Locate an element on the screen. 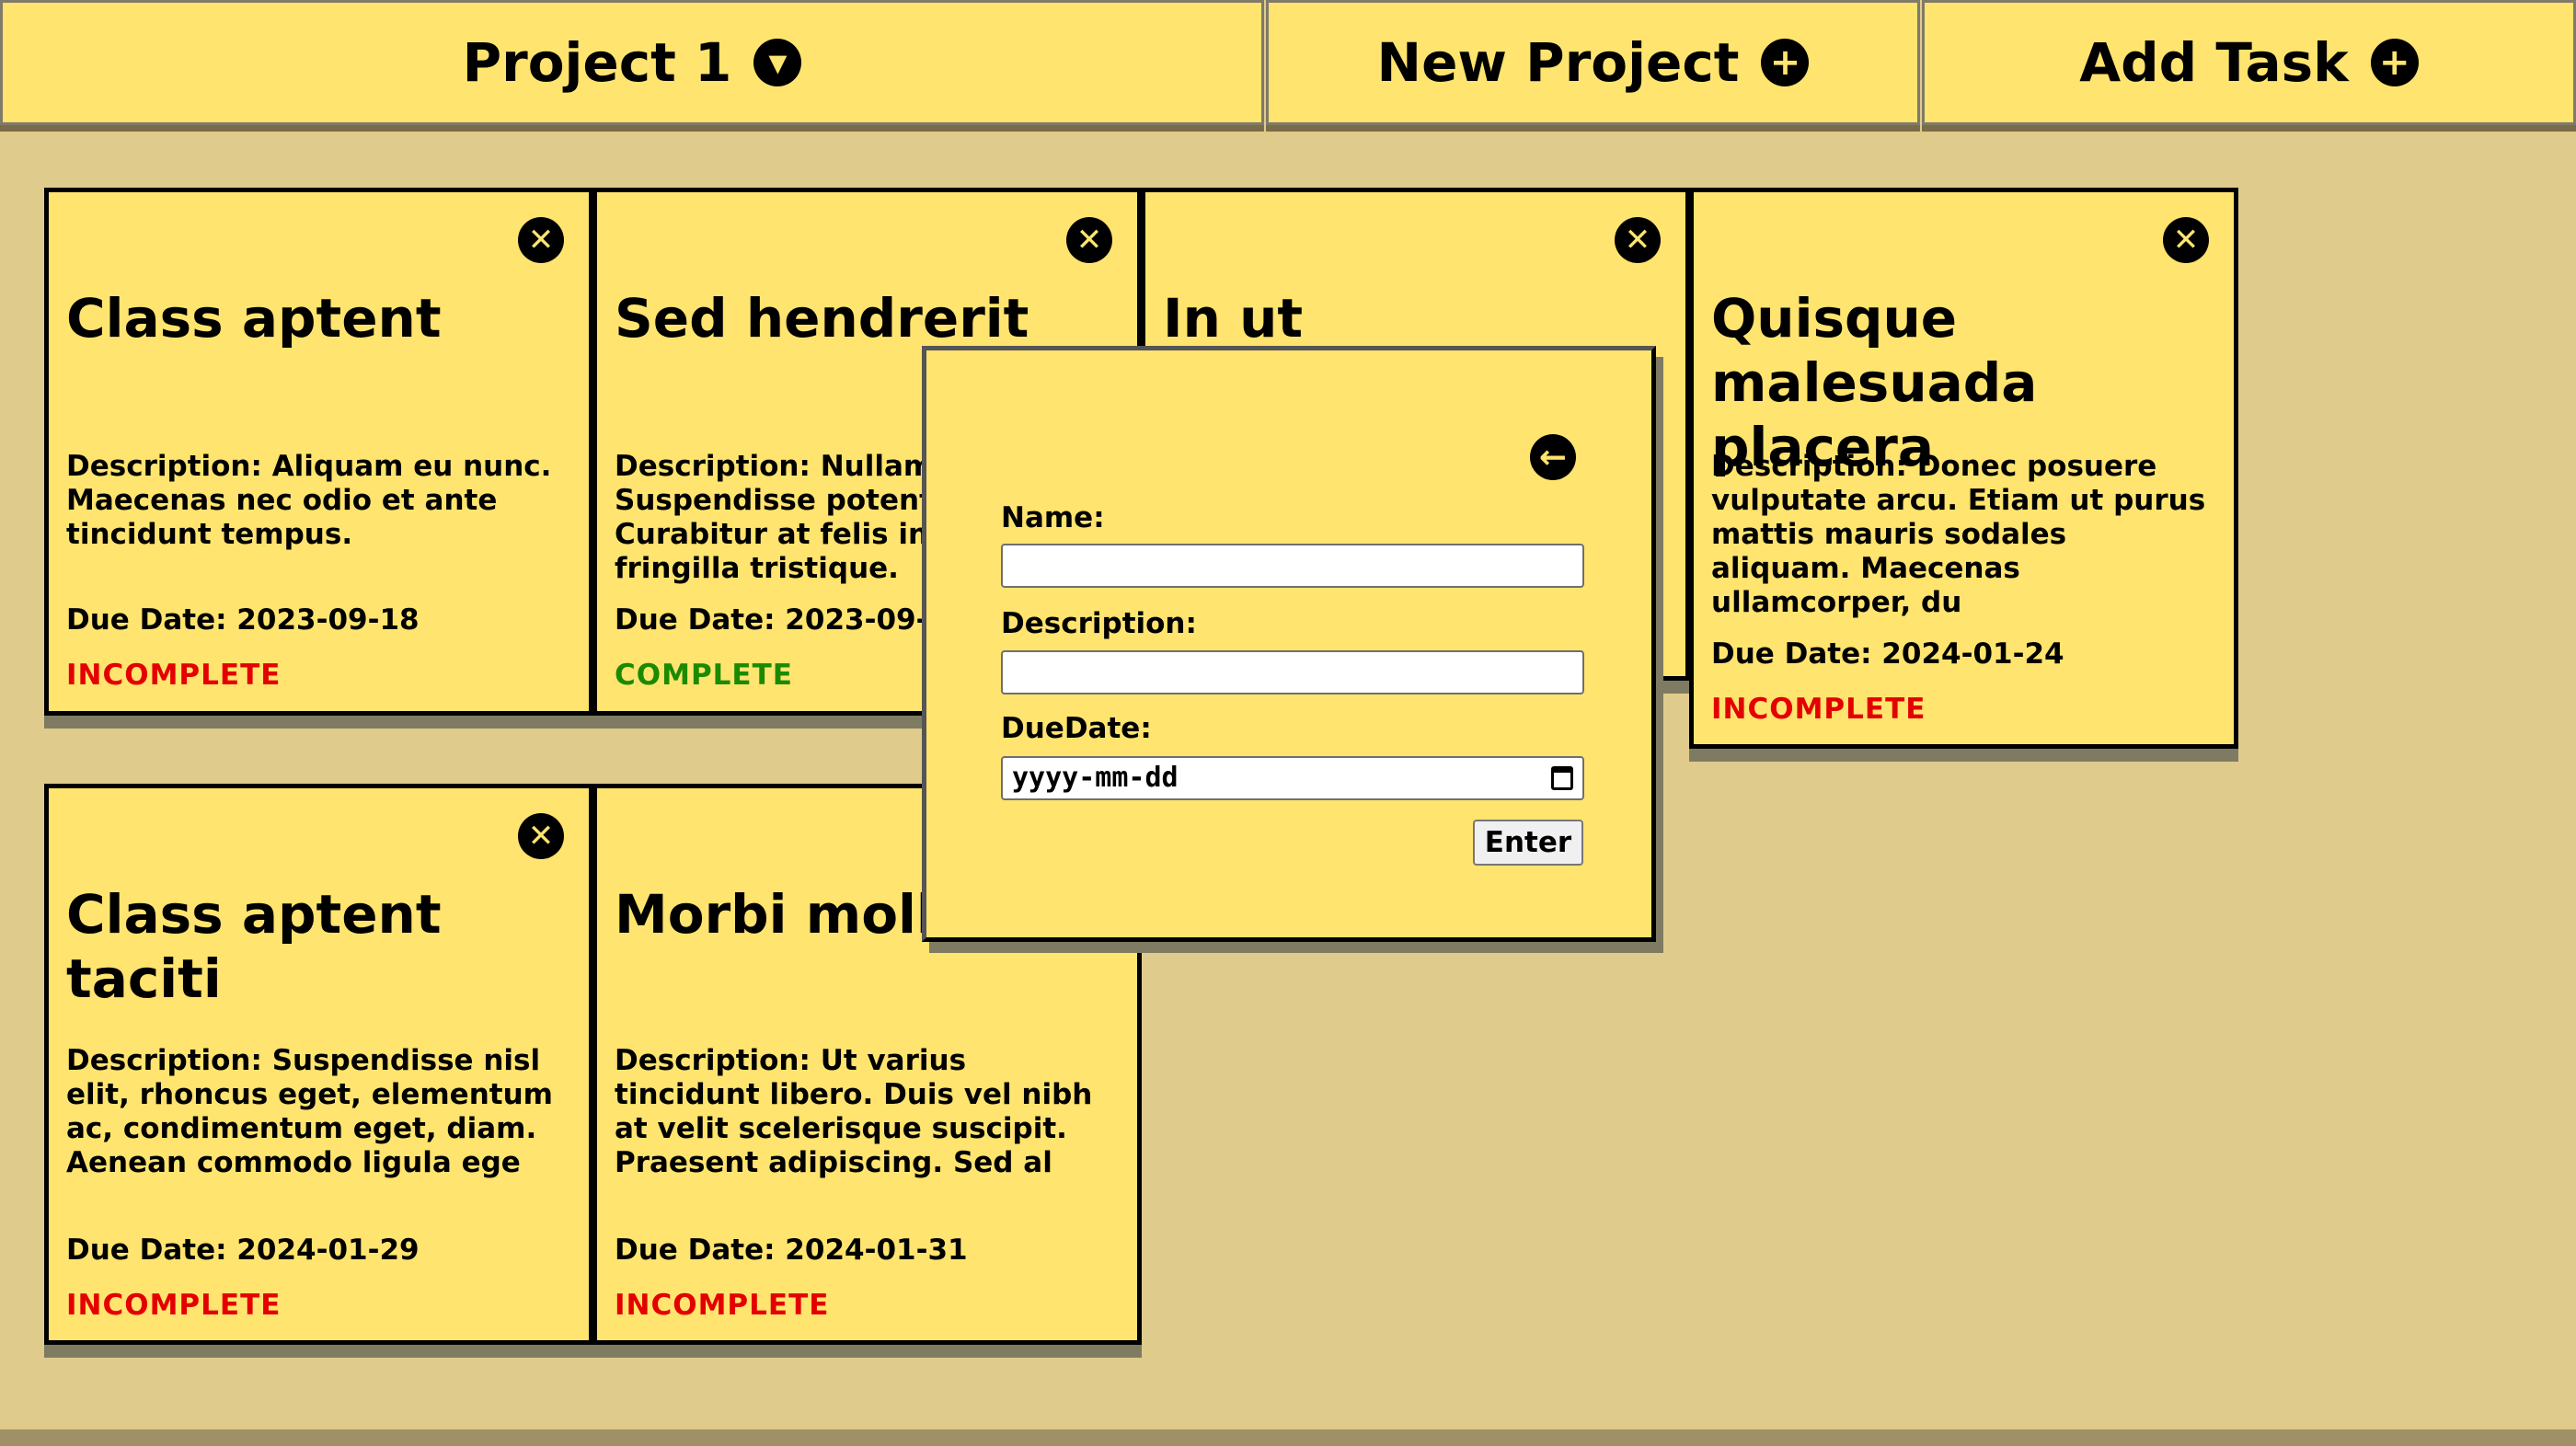 Image resolution: width=2576 pixels, height=1446 pixels. description-label: Description: is located at coordinates (1099, 623).